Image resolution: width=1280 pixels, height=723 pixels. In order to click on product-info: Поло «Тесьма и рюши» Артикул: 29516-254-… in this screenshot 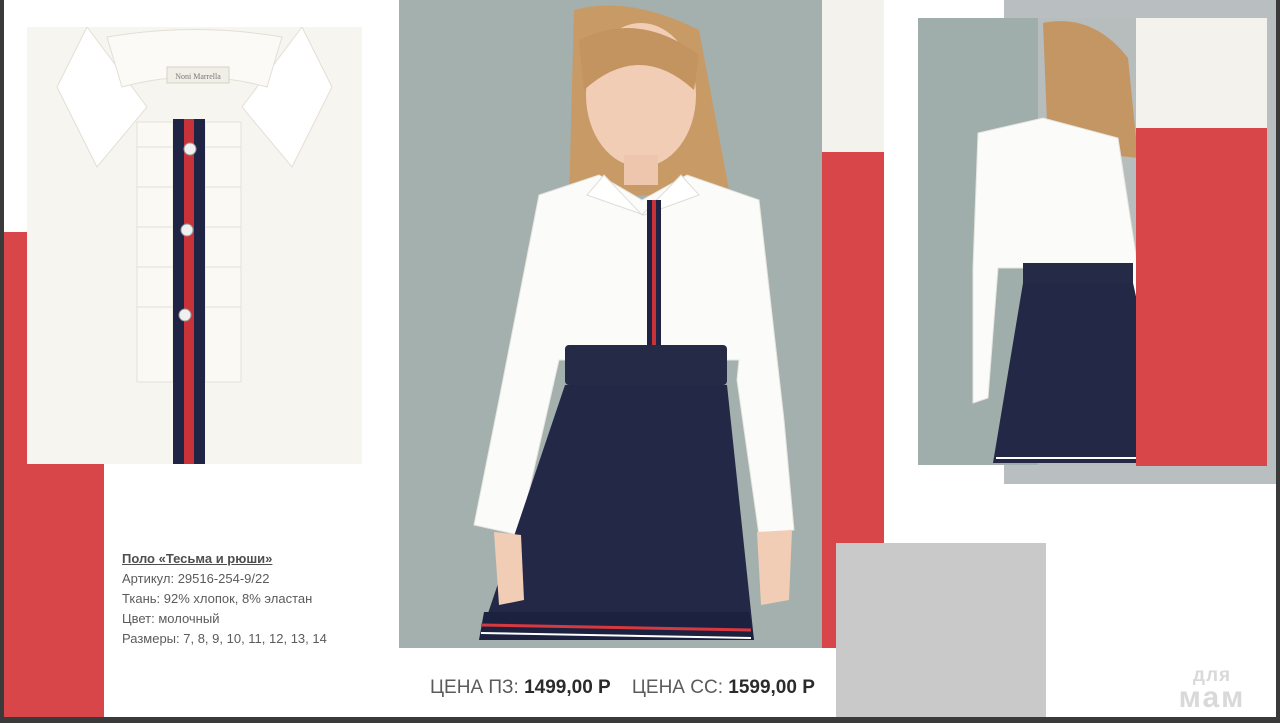, I will do `click(224, 599)`.